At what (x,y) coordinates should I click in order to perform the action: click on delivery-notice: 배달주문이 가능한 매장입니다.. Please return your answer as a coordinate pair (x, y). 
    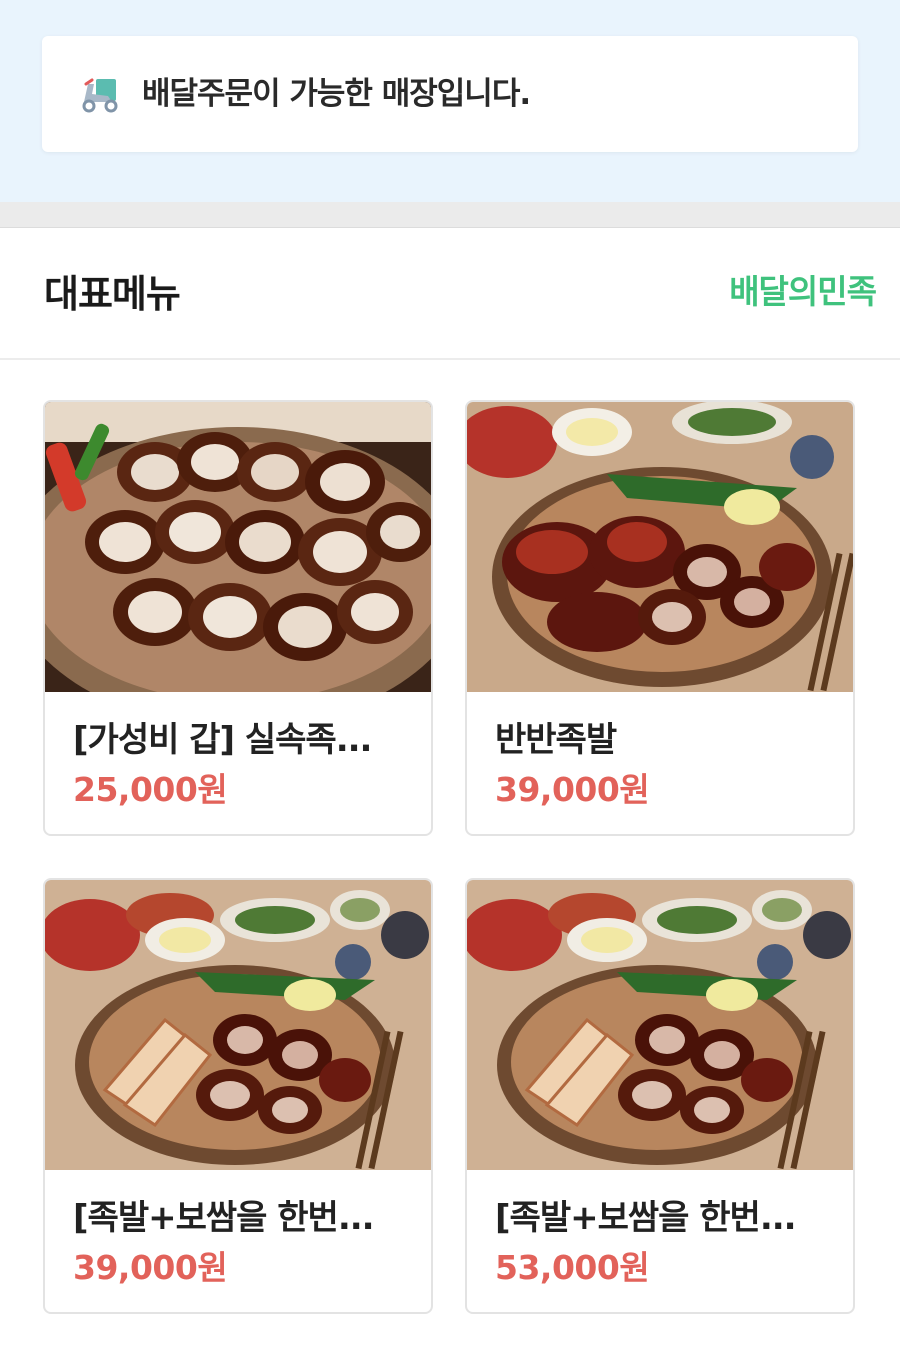
    Looking at the image, I should click on (450, 94).